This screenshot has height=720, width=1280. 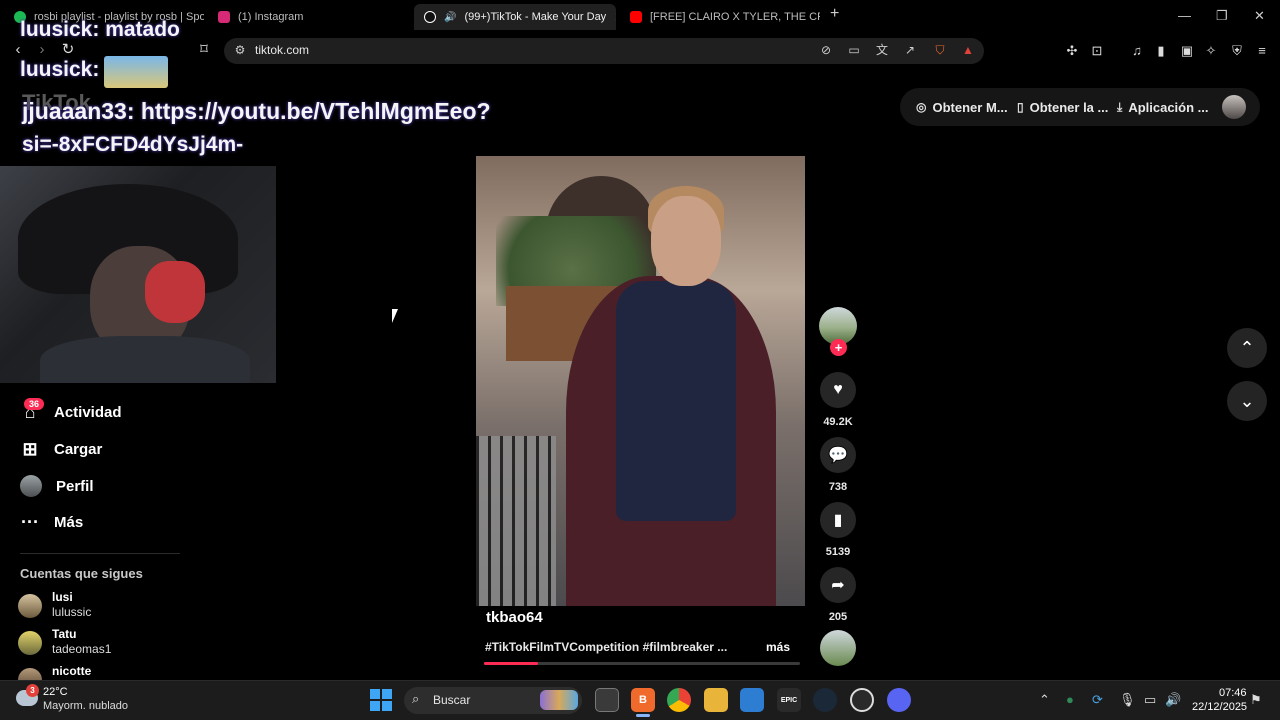 What do you see at coordinates (834, 14) in the screenshot?
I see `new-tab-button: +` at bounding box center [834, 14].